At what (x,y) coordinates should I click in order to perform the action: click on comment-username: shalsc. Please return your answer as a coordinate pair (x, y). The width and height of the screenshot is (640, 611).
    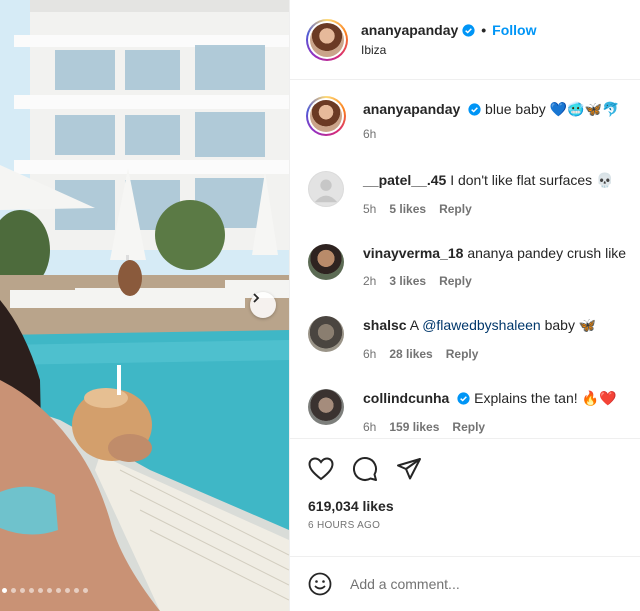
    Looking at the image, I should click on (385, 325).